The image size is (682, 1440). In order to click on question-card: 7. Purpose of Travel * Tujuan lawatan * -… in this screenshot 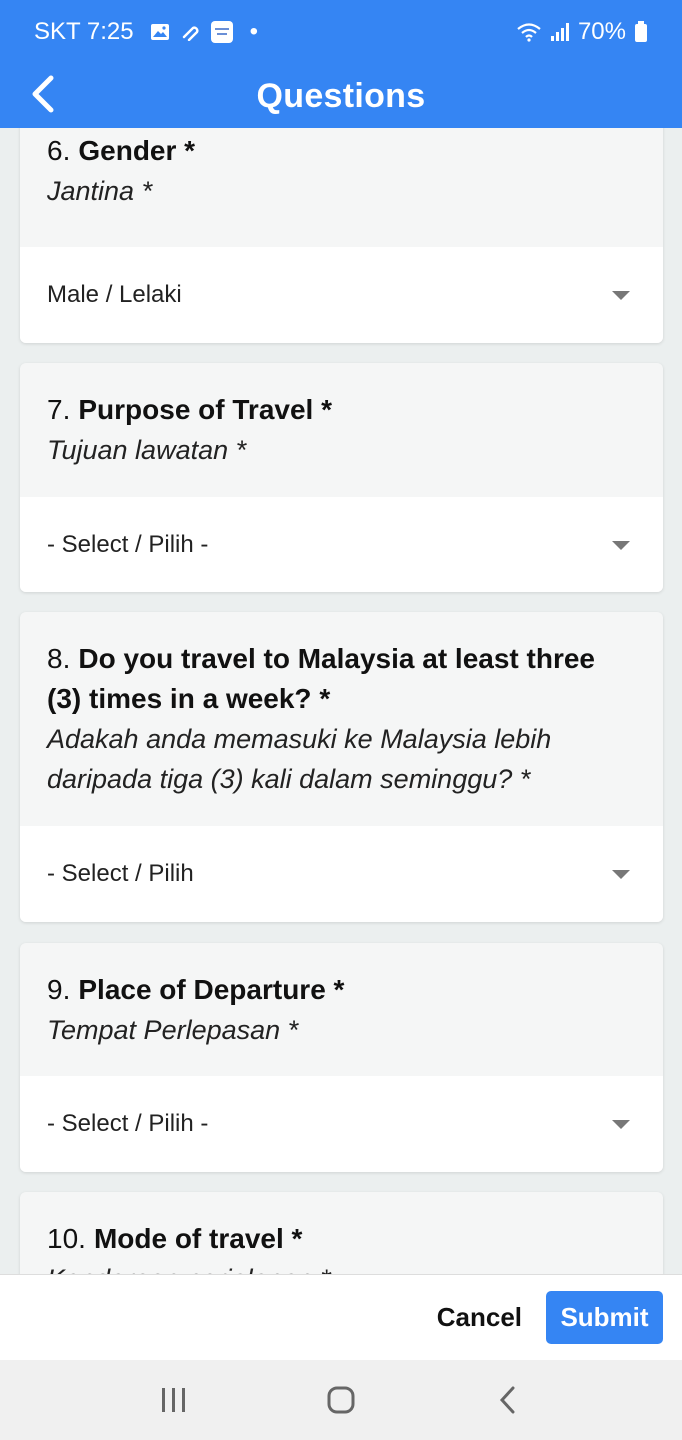, I will do `click(341, 477)`.